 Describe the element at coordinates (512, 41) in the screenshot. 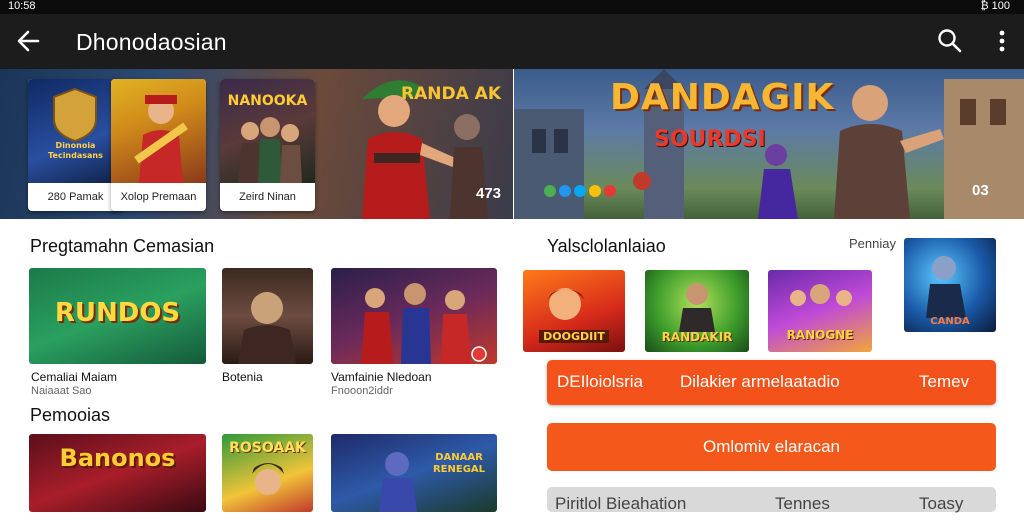

I see `app-bar: Dhonodaosian` at that location.